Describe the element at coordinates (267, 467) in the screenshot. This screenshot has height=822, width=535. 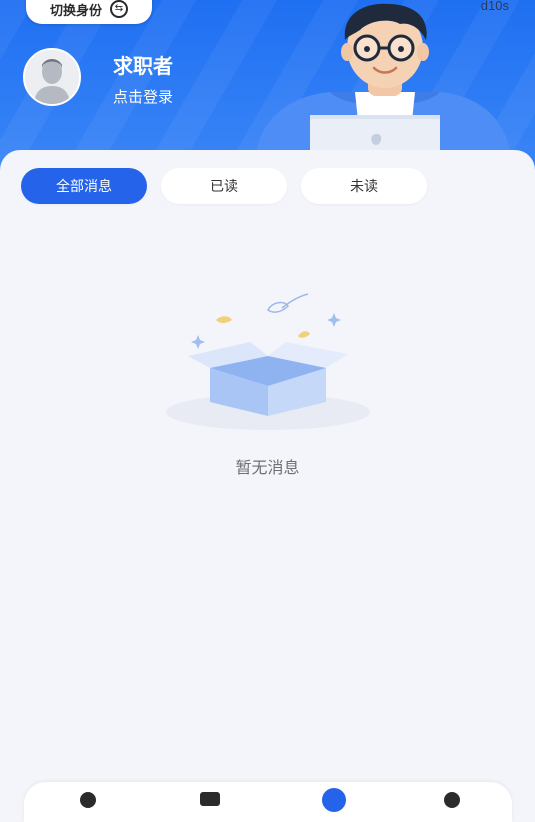
I see `empty-state-message: 暂无消息` at that location.